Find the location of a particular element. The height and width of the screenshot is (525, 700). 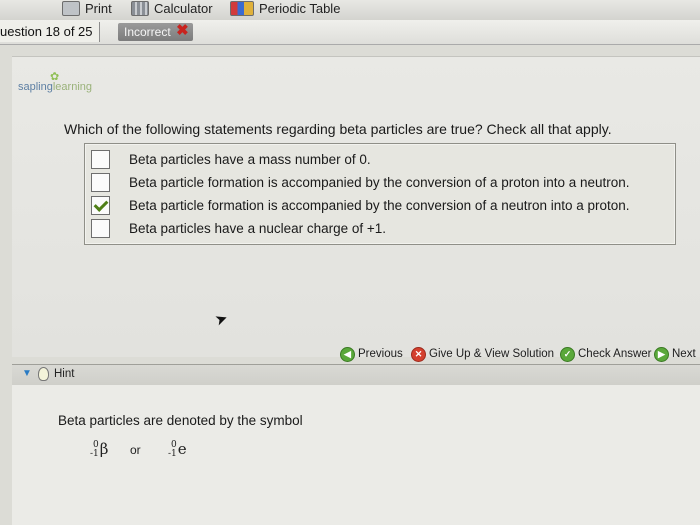

print-button: Print is located at coordinates (87, 8).